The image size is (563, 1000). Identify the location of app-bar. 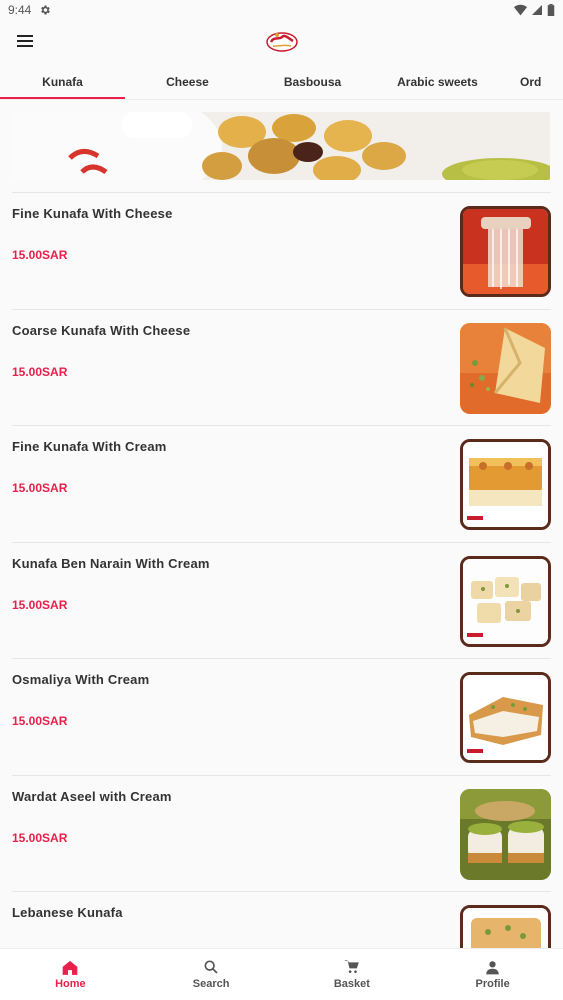
(281, 42).